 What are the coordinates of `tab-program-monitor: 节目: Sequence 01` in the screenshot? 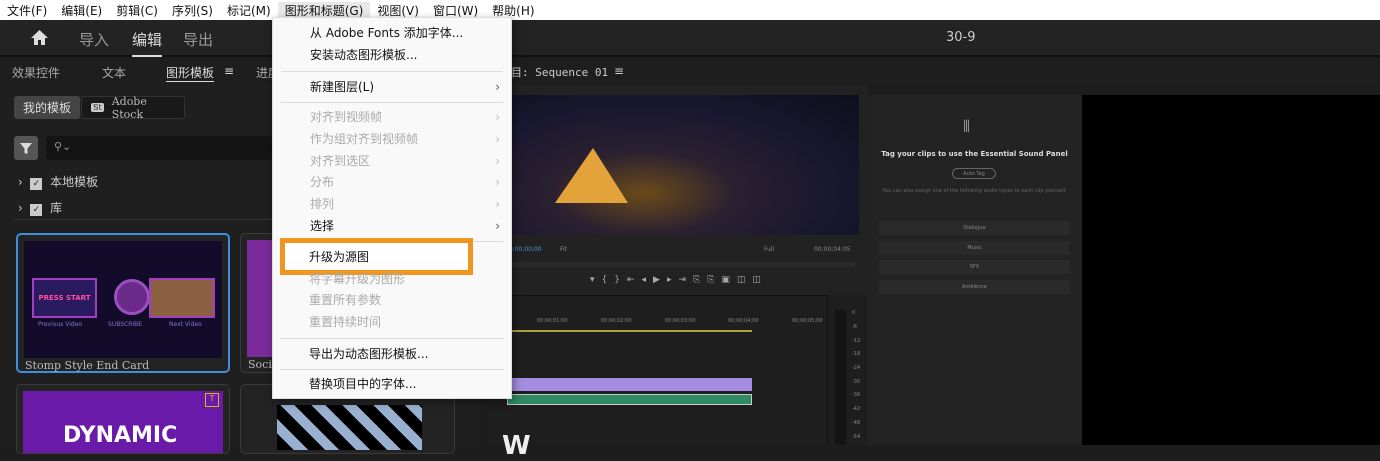 It's located at (554, 72).